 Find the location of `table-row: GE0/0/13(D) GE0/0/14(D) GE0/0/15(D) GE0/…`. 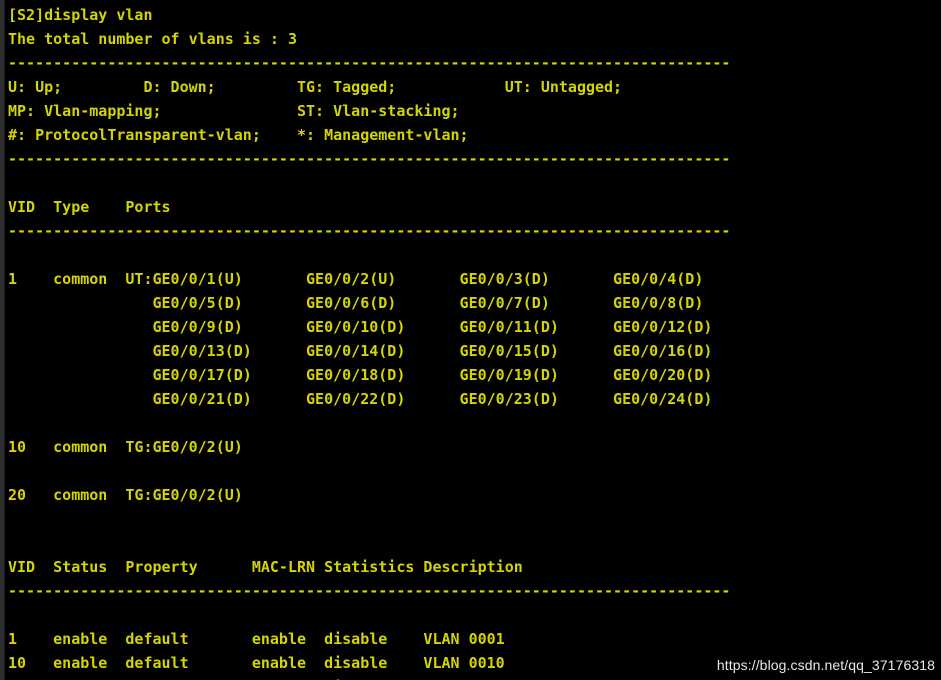

table-row: GE0/0/13(D) GE0/0/14(D) GE0/0/15(D) GE0/… is located at coordinates (360, 351).